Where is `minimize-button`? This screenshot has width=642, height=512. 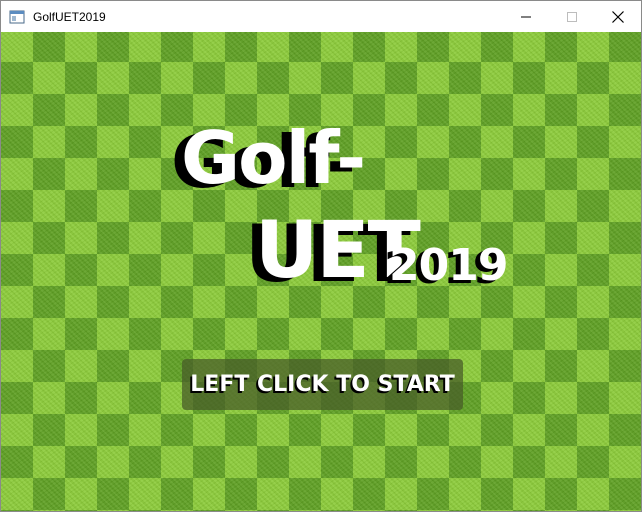
minimize-button is located at coordinates (526, 16).